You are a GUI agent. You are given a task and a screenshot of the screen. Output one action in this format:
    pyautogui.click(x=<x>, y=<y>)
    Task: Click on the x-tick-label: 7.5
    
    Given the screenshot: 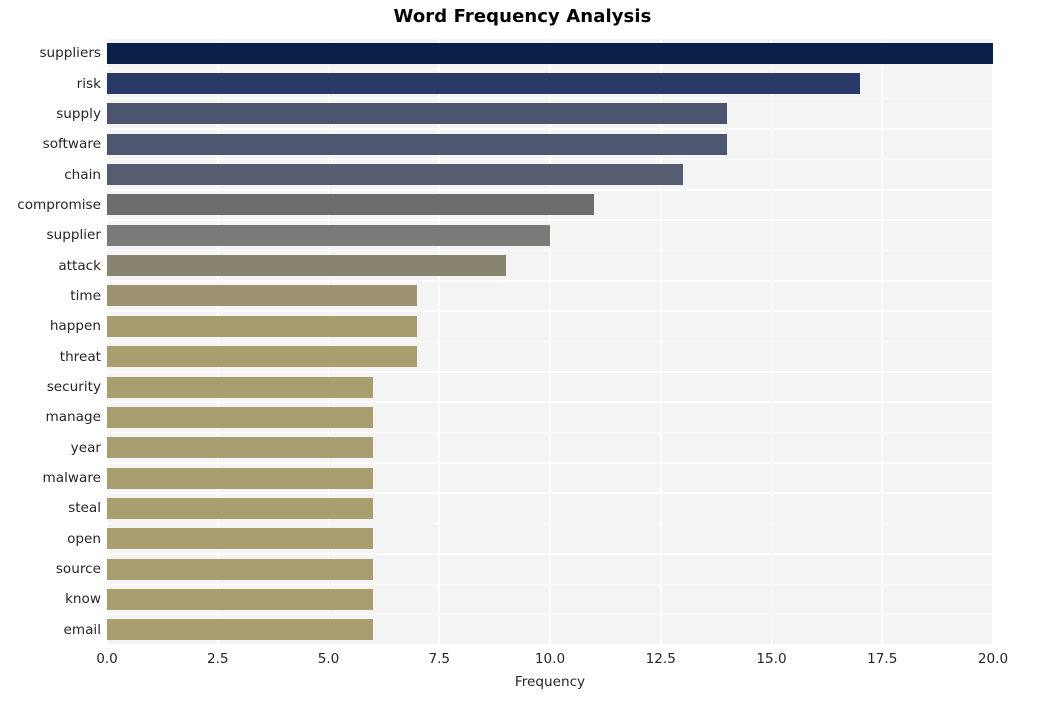 What is the action you would take?
    pyautogui.click(x=439, y=659)
    